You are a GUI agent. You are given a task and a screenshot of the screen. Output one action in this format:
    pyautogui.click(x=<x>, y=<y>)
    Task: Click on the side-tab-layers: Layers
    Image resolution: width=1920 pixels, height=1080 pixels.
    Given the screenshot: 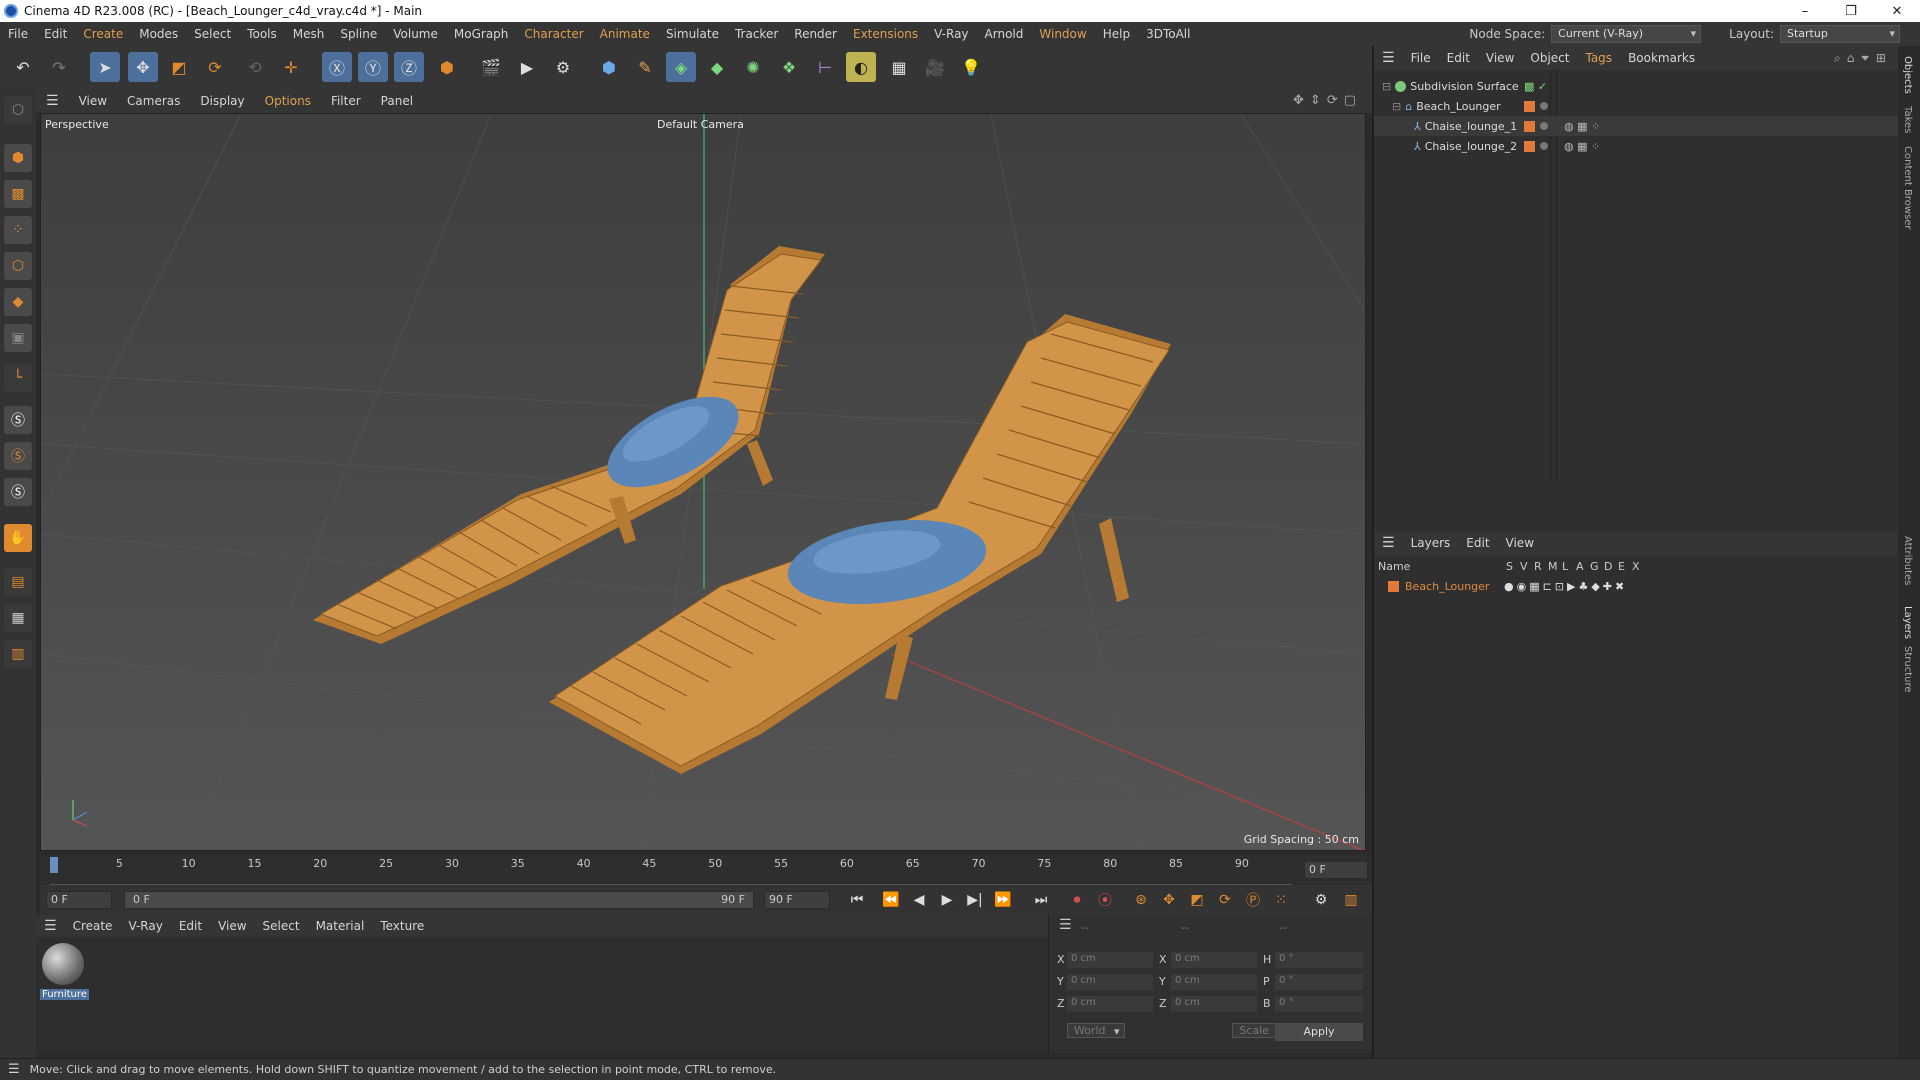 What is the action you would take?
    pyautogui.click(x=1907, y=622)
    